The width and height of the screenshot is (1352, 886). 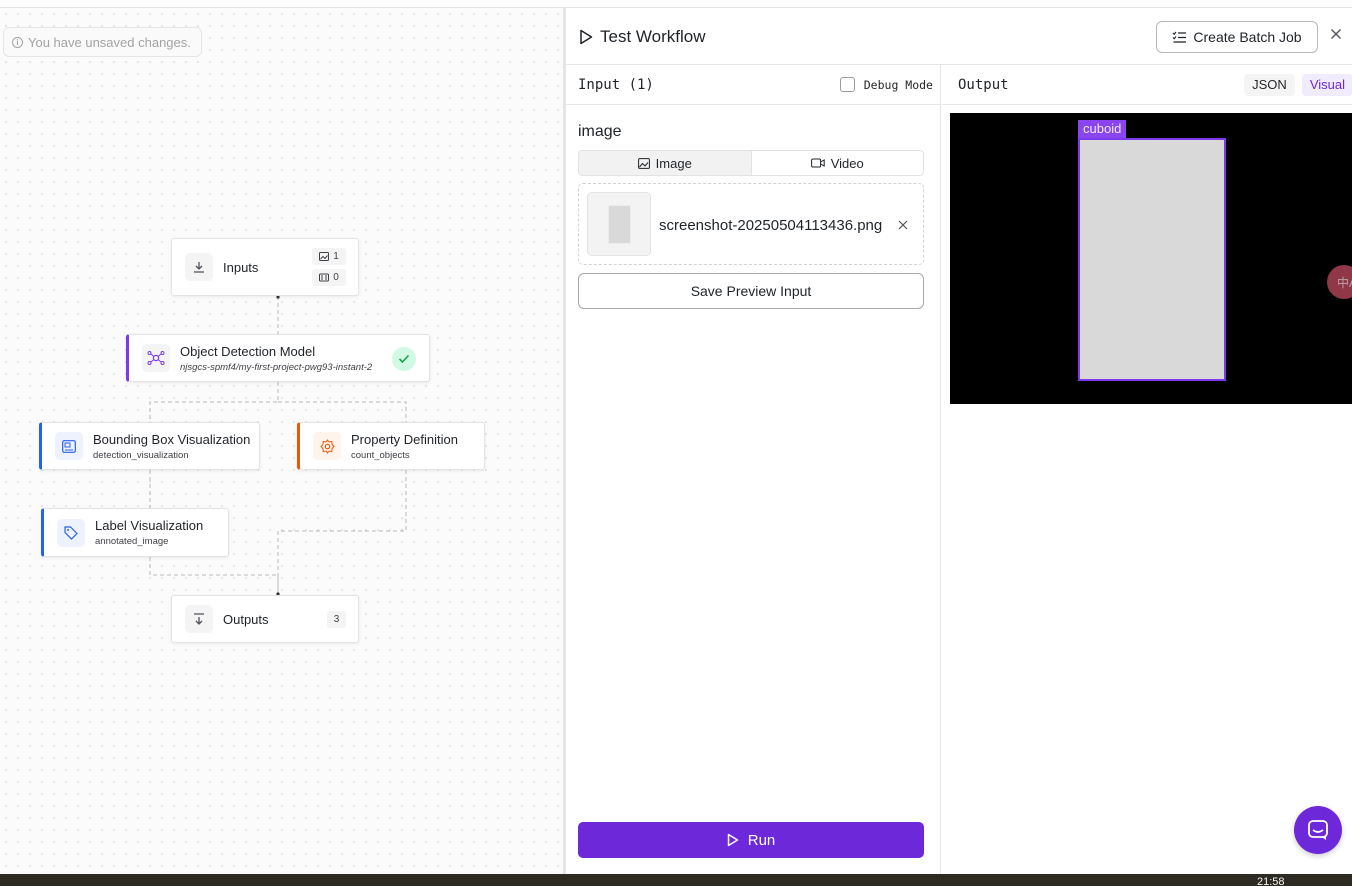 I want to click on outputs-count-badge: 3, so click(x=336, y=619).